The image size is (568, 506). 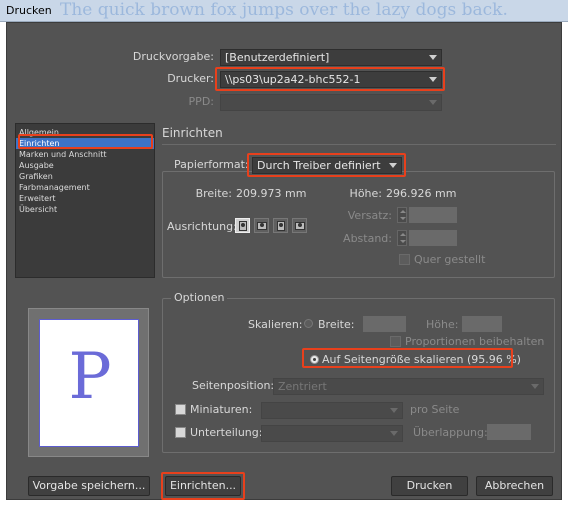 I want to click on gap-stepper, so click(x=402, y=238).